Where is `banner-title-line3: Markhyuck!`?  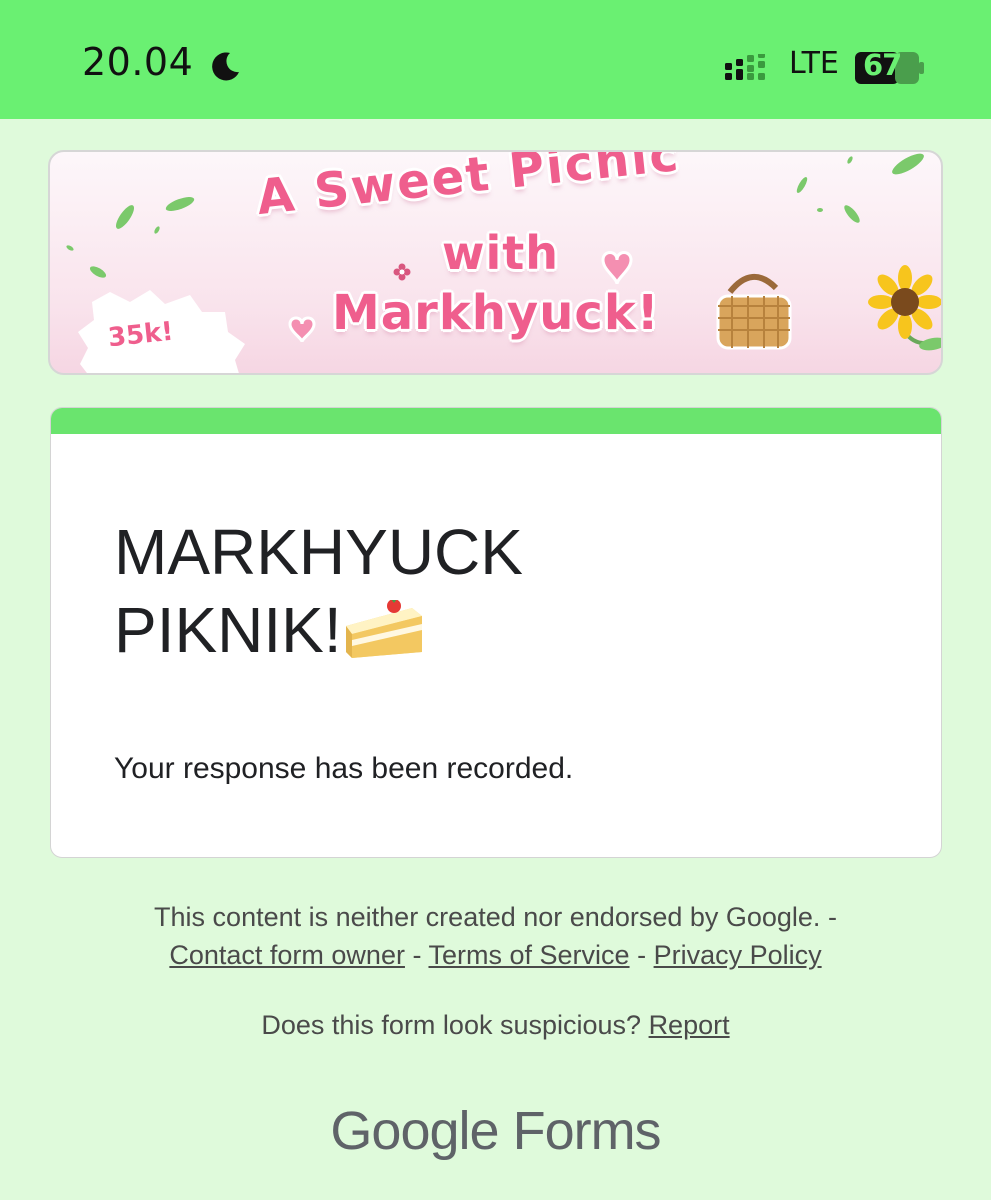 banner-title-line3: Markhyuck! is located at coordinates (496, 313).